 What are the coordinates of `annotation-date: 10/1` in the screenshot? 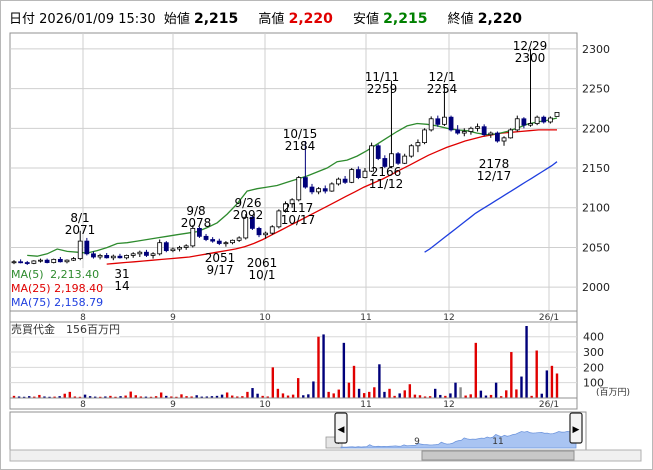 It's located at (262, 275).